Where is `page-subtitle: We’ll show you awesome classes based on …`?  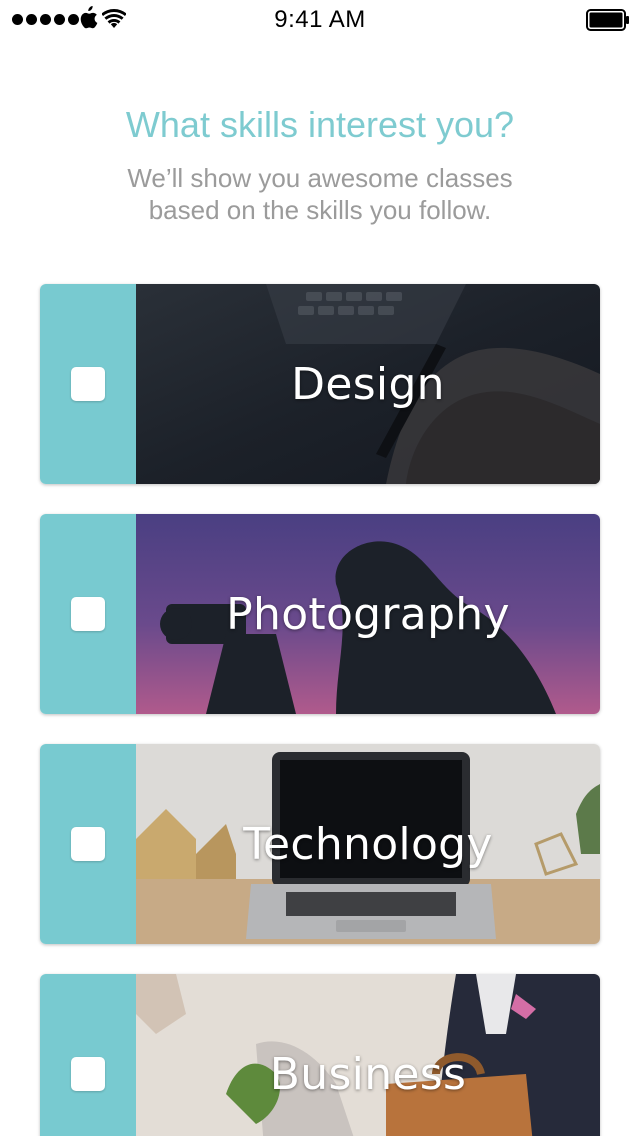
page-subtitle: We’ll show you awesome classes based on … is located at coordinates (320, 194).